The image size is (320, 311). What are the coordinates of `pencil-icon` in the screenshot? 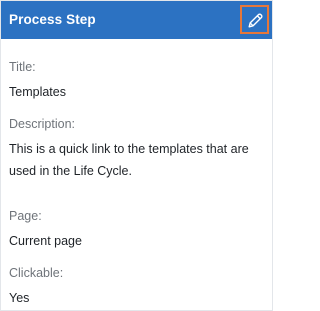 It's located at (255, 20).